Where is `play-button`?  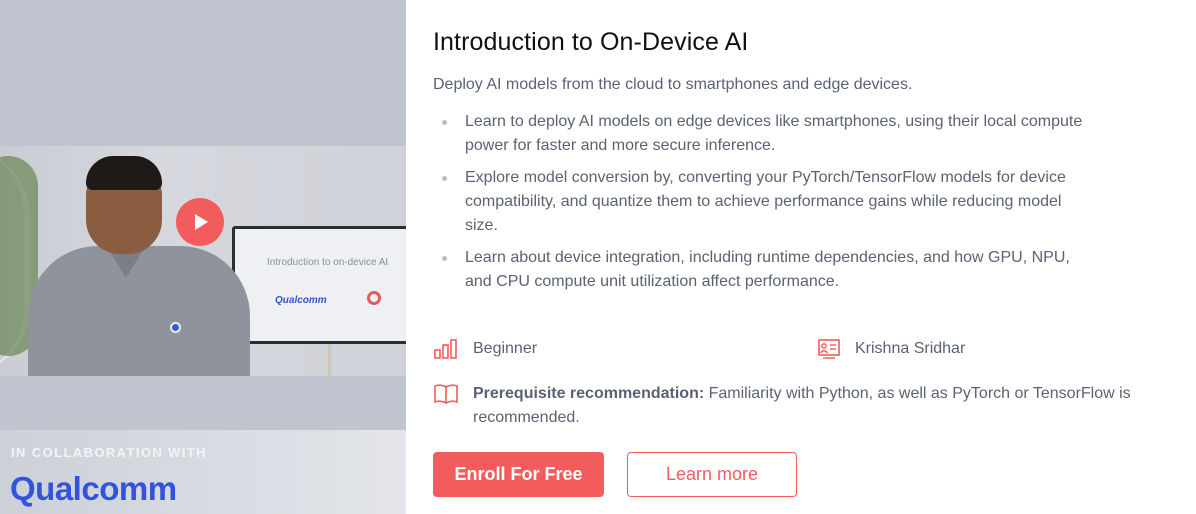
play-button is located at coordinates (200, 222).